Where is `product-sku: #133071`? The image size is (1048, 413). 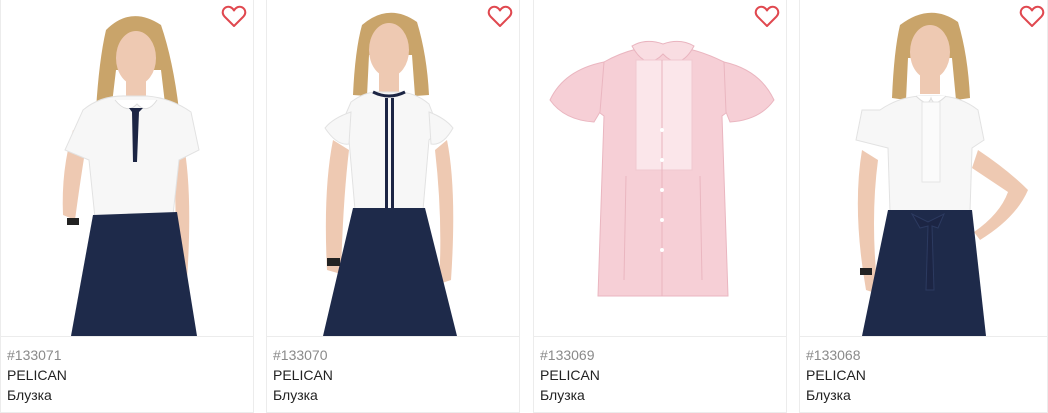
product-sku: #133071 is located at coordinates (34, 355).